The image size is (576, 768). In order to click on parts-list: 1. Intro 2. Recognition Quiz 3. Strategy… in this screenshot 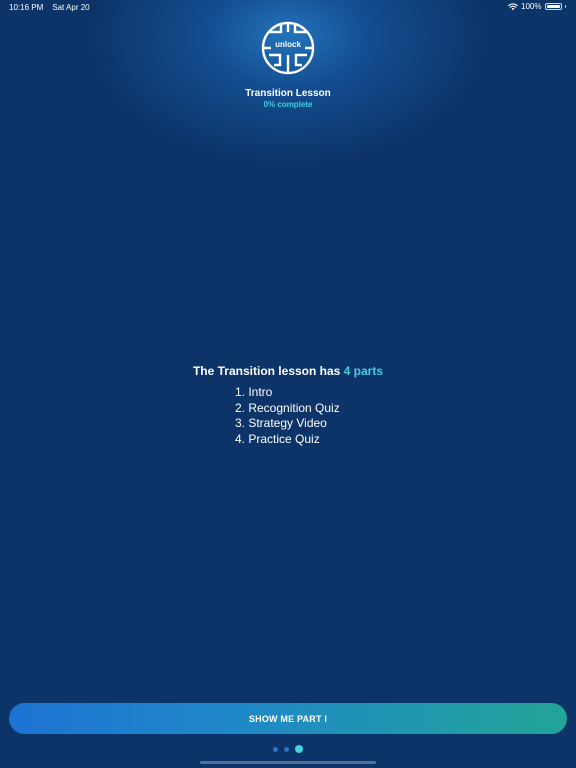, I will do `click(287, 416)`.